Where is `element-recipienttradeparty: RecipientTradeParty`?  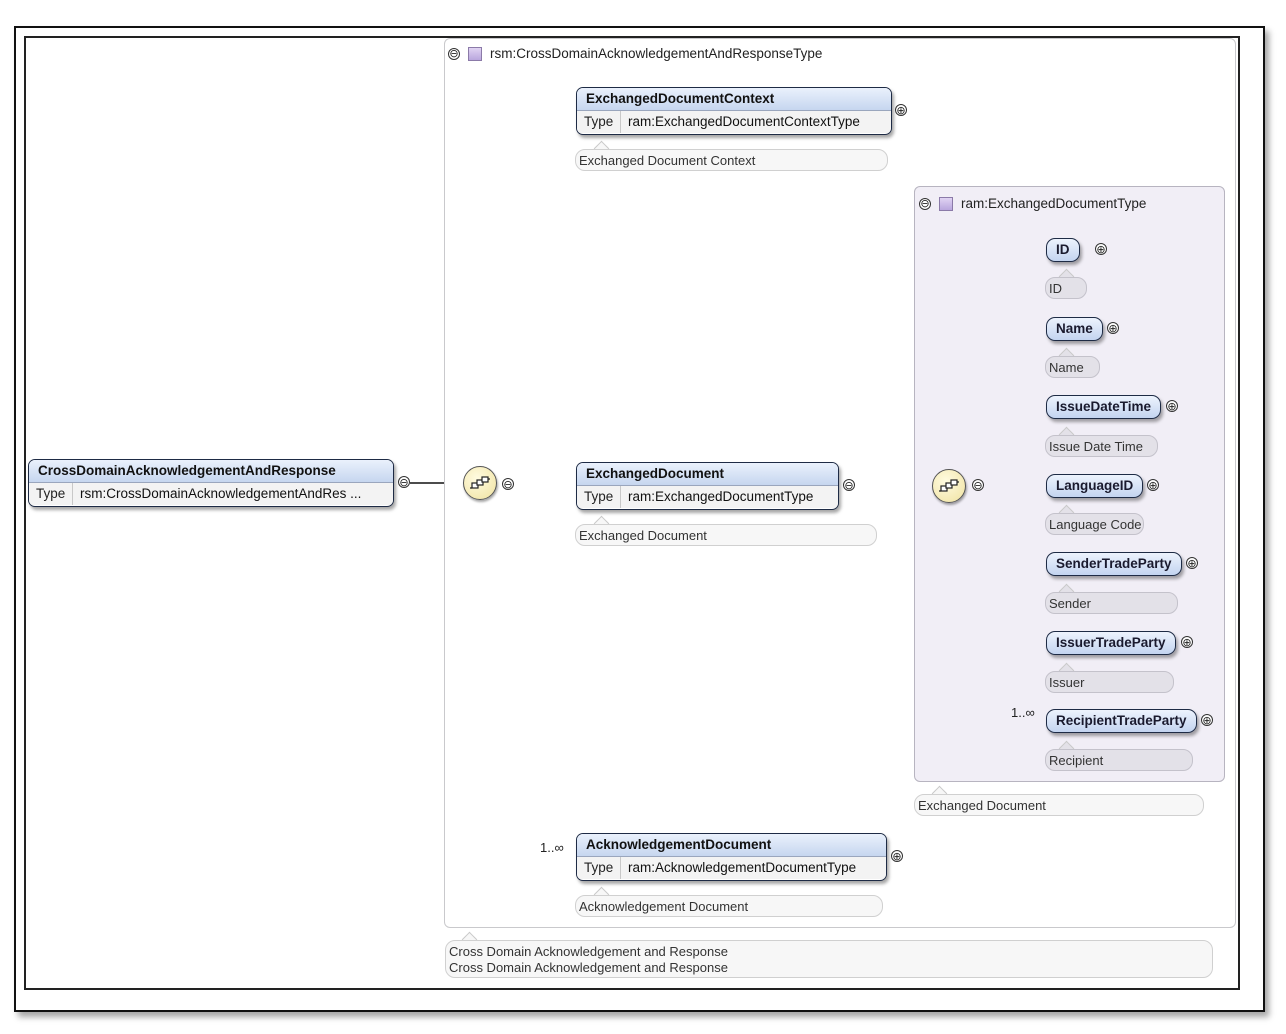
element-recipienttradeparty: RecipientTradeParty is located at coordinates (1121, 721).